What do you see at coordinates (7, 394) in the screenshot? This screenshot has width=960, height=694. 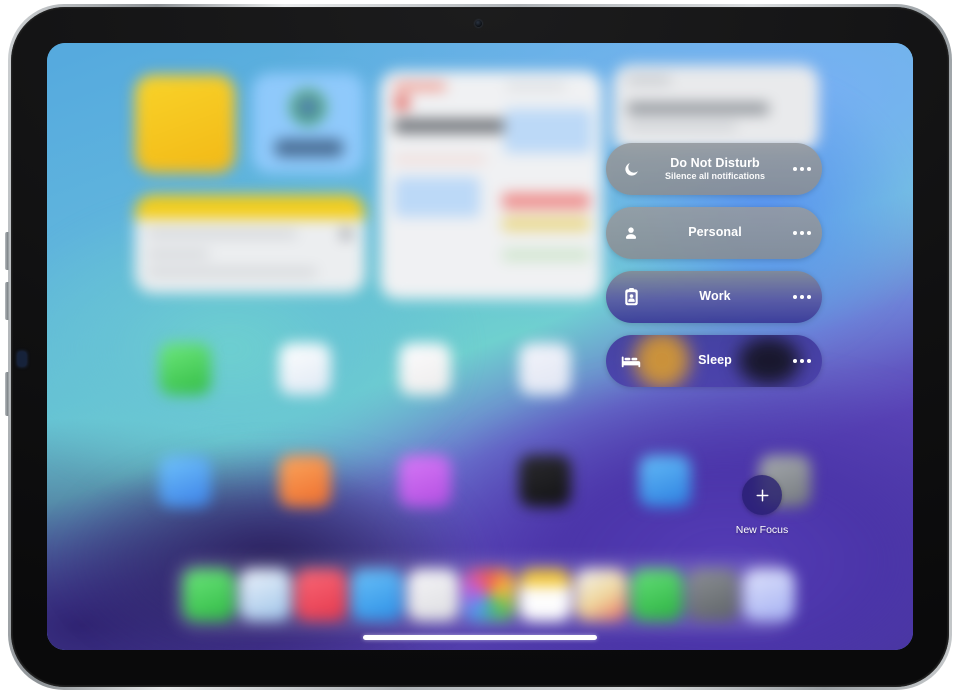 I see `power-button` at bounding box center [7, 394].